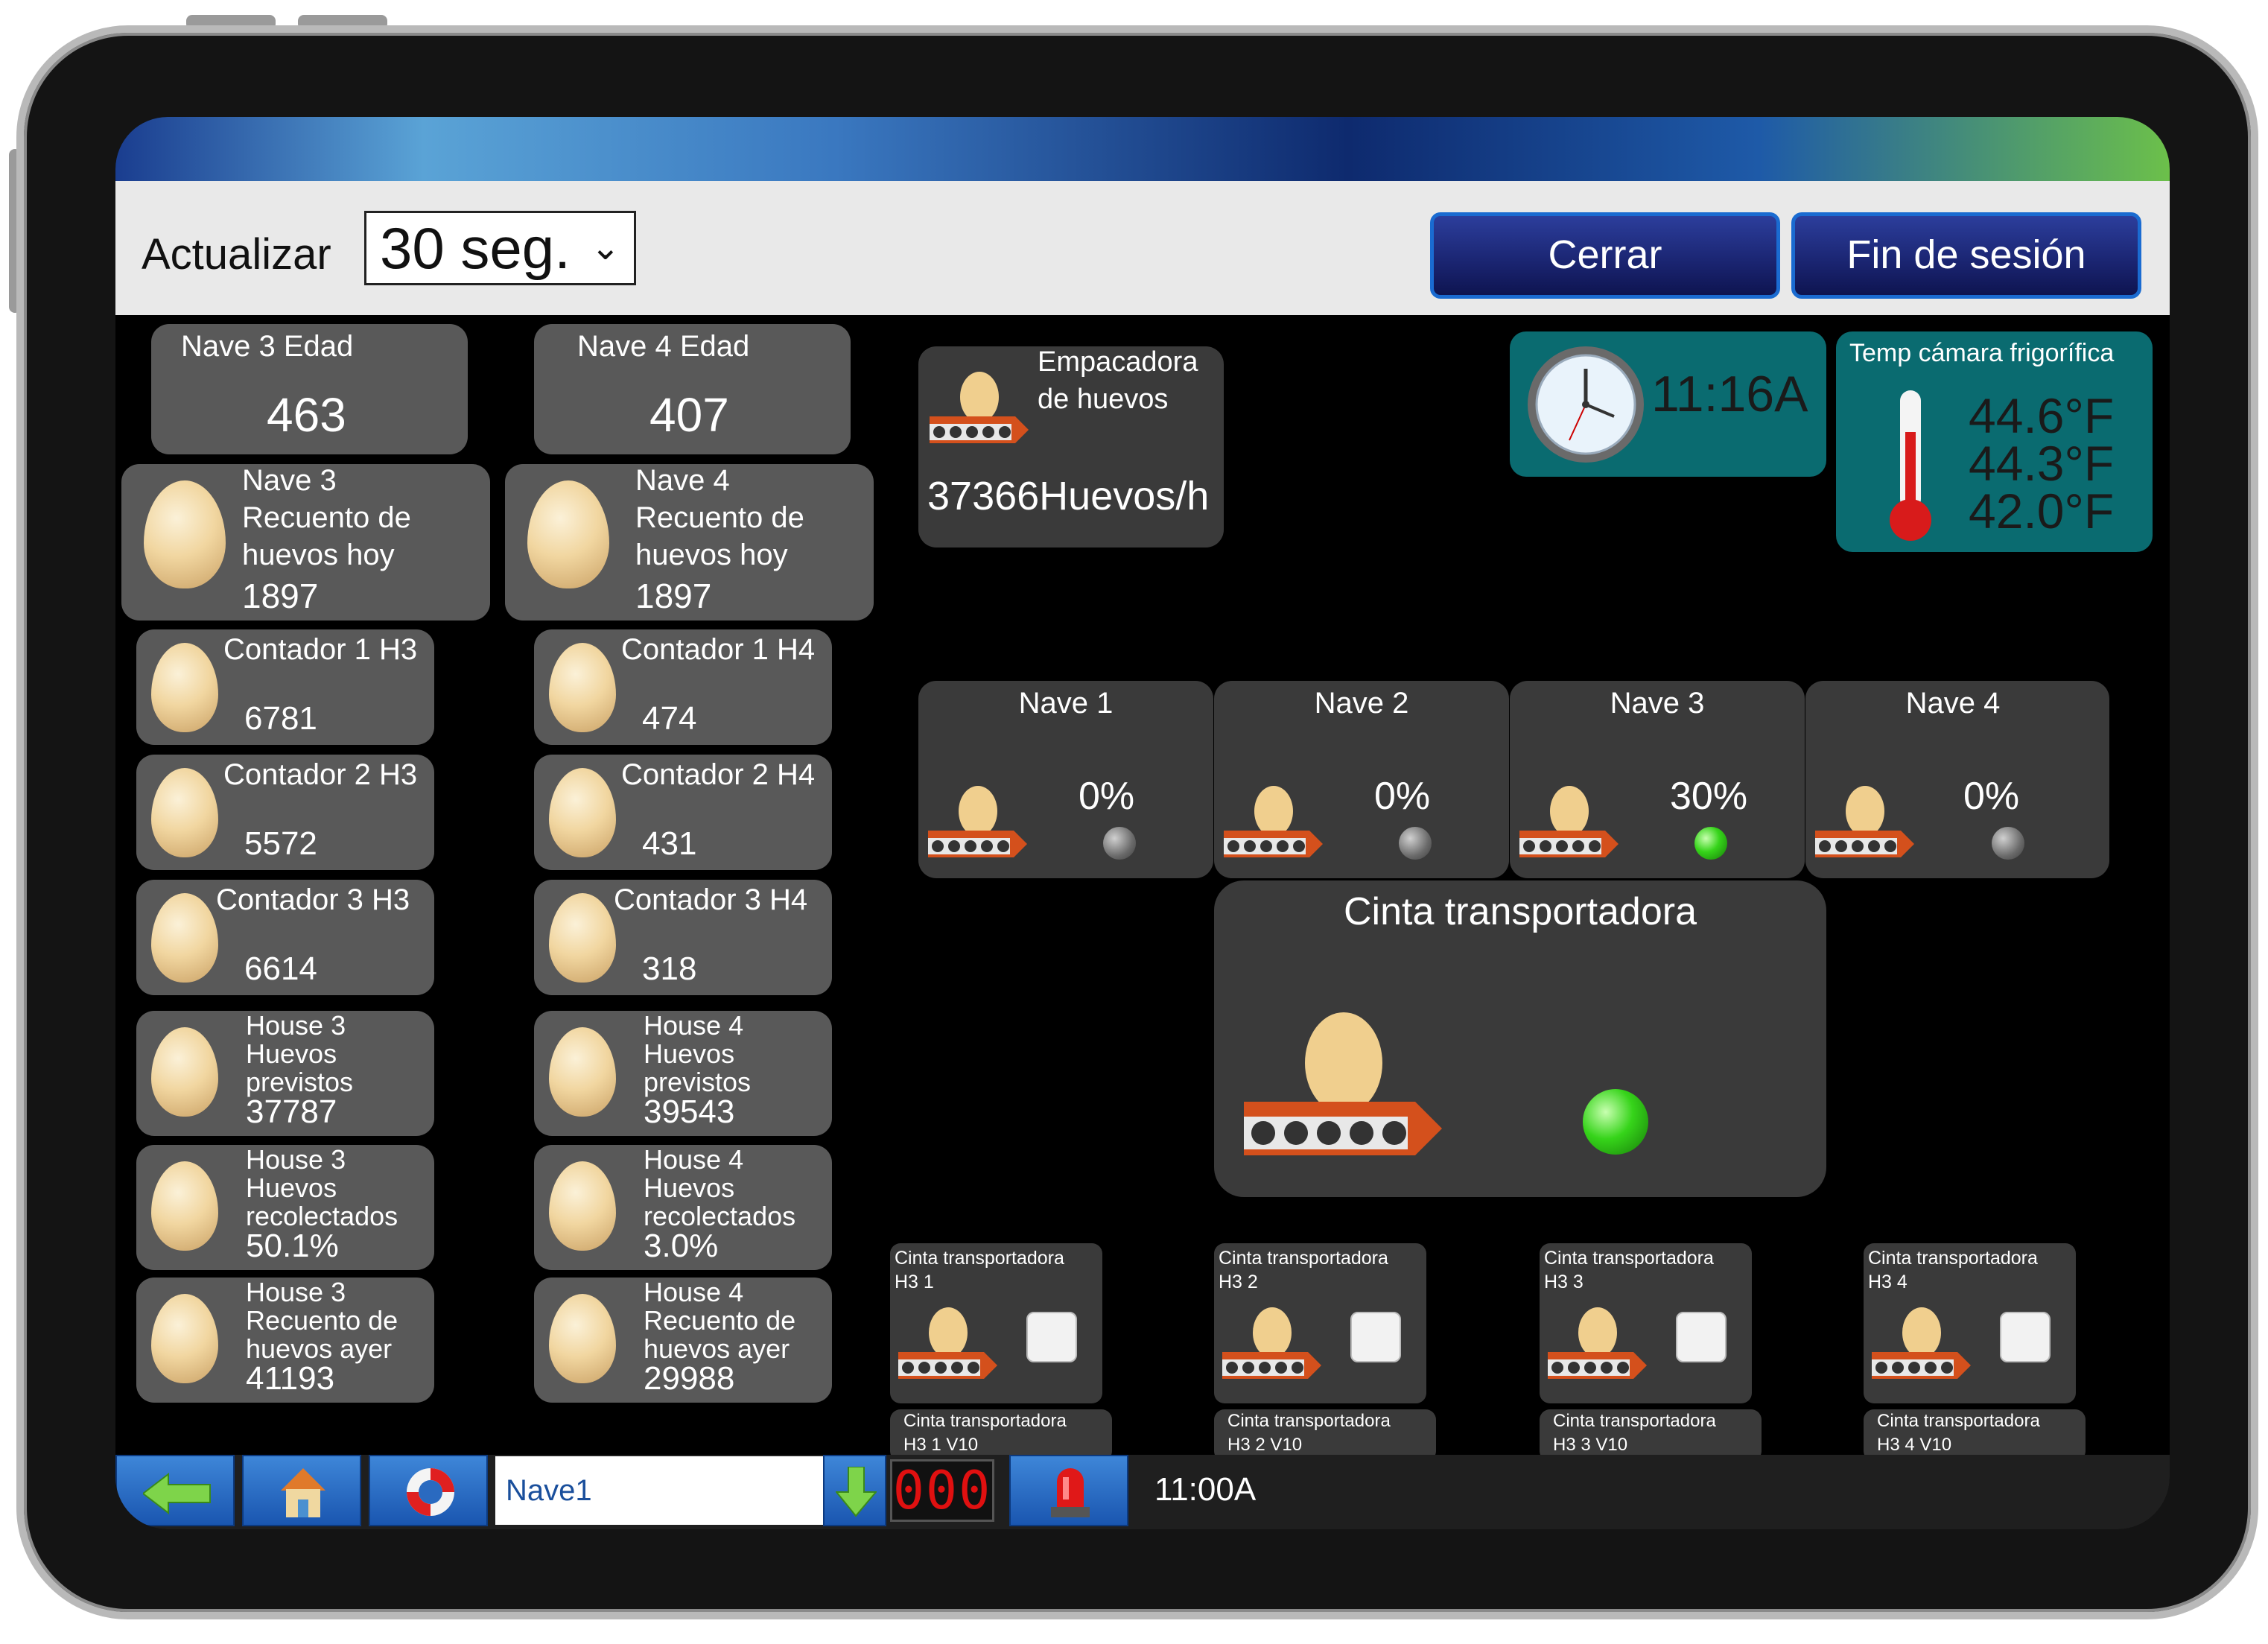  I want to click on logout-button: Fin de sesión, so click(1966, 256).